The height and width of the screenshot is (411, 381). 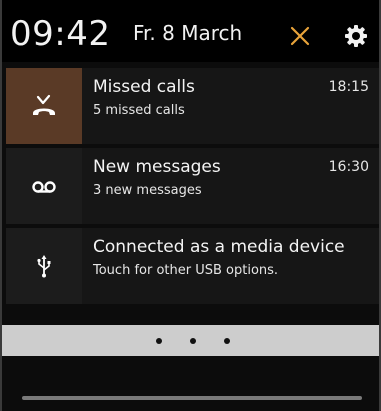 I want to click on notification-subtitle: 5 missed calls, so click(x=139, y=110).